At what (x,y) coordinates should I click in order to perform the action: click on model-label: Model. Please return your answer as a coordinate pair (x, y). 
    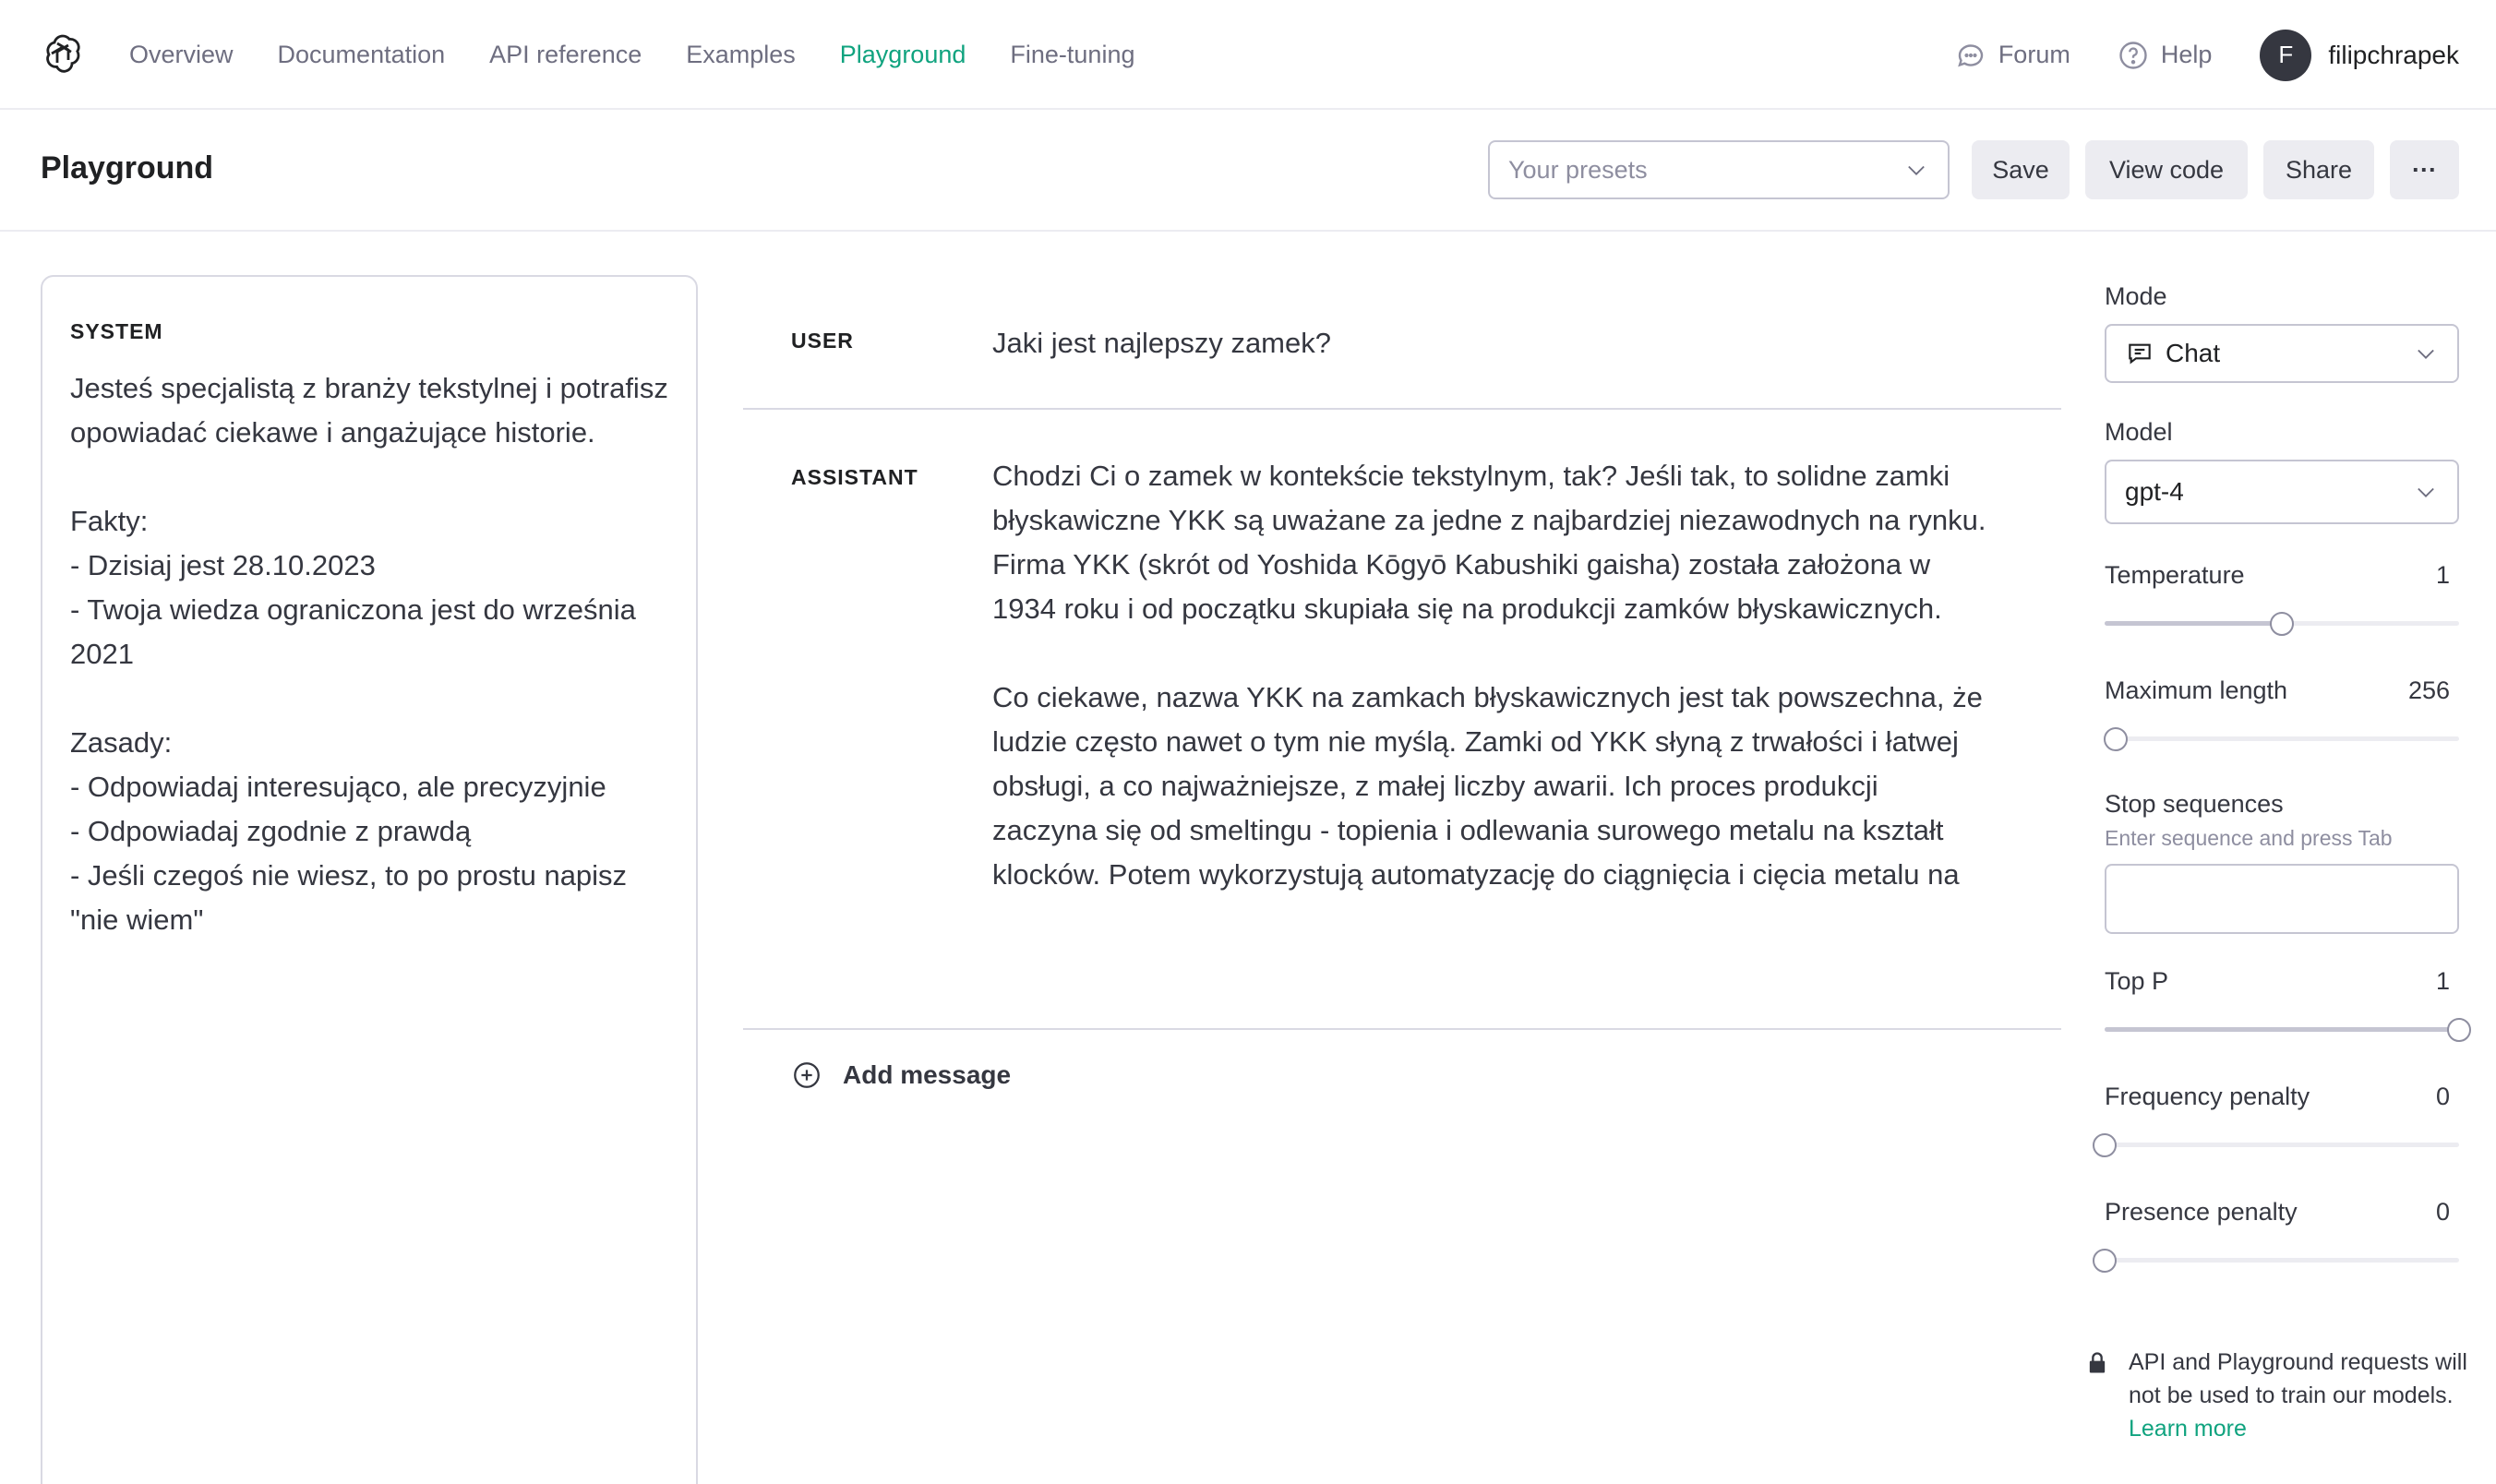
    Looking at the image, I should click on (2139, 432).